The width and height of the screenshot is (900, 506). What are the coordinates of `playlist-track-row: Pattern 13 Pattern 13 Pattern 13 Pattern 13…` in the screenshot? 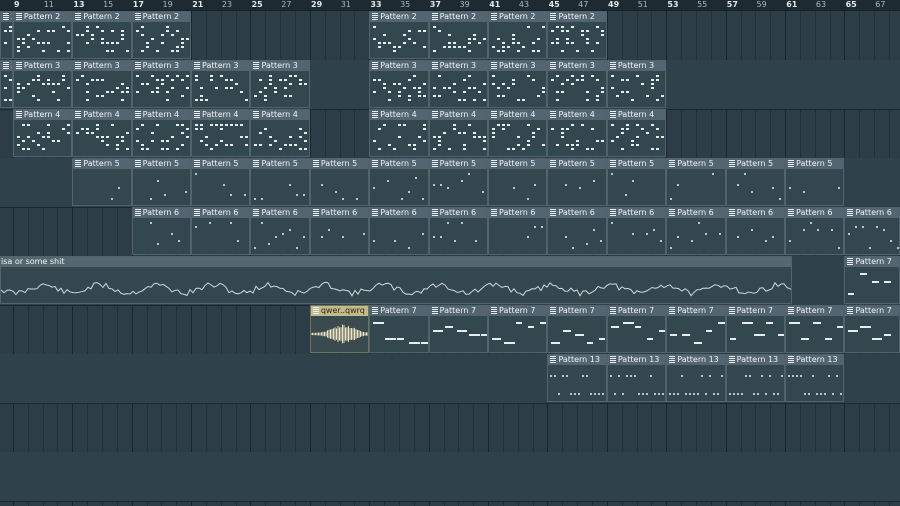 It's located at (450, 379).